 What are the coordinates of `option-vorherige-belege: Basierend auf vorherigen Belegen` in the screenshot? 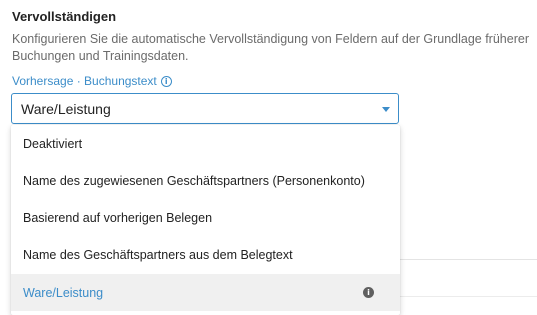 It's located at (205, 217).